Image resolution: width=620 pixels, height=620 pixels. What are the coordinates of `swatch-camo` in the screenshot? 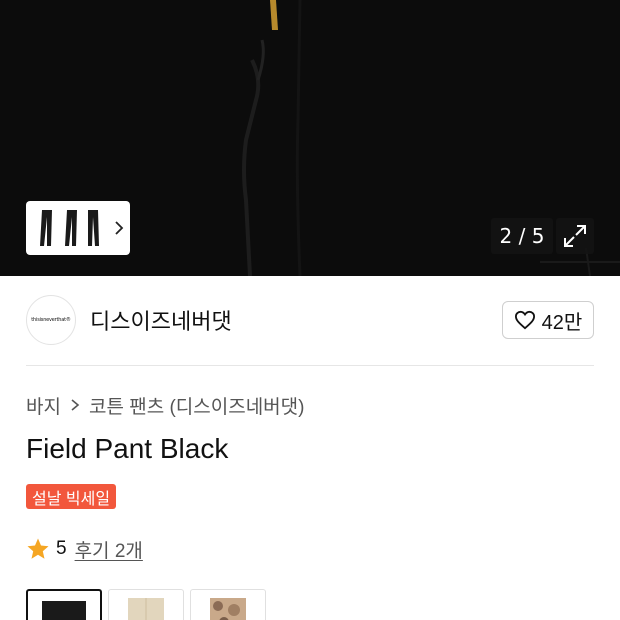 It's located at (228, 604).